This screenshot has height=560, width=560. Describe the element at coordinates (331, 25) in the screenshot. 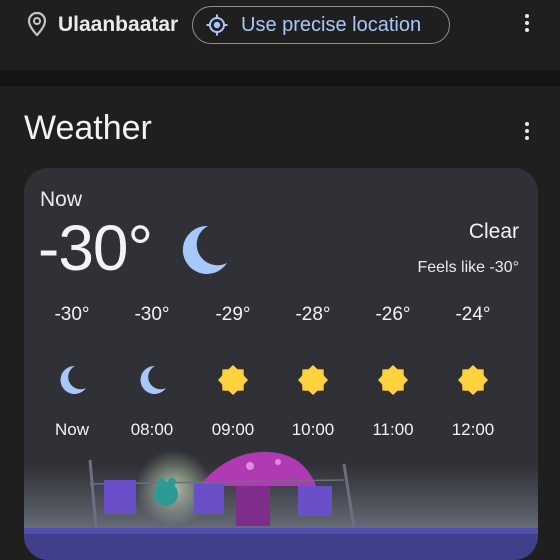

I see `use-precise-location-label: Use precise location` at that location.